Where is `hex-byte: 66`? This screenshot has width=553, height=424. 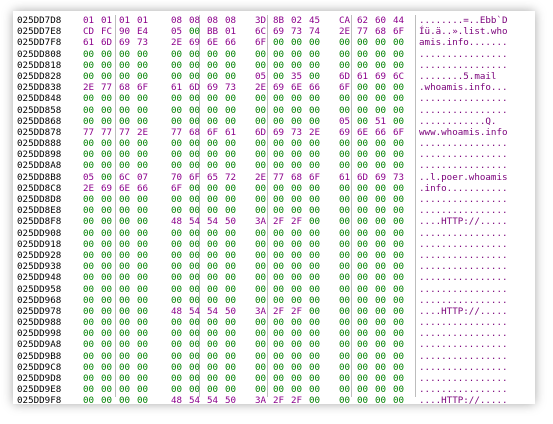
hex-byte: 66 is located at coordinates (146, 188).